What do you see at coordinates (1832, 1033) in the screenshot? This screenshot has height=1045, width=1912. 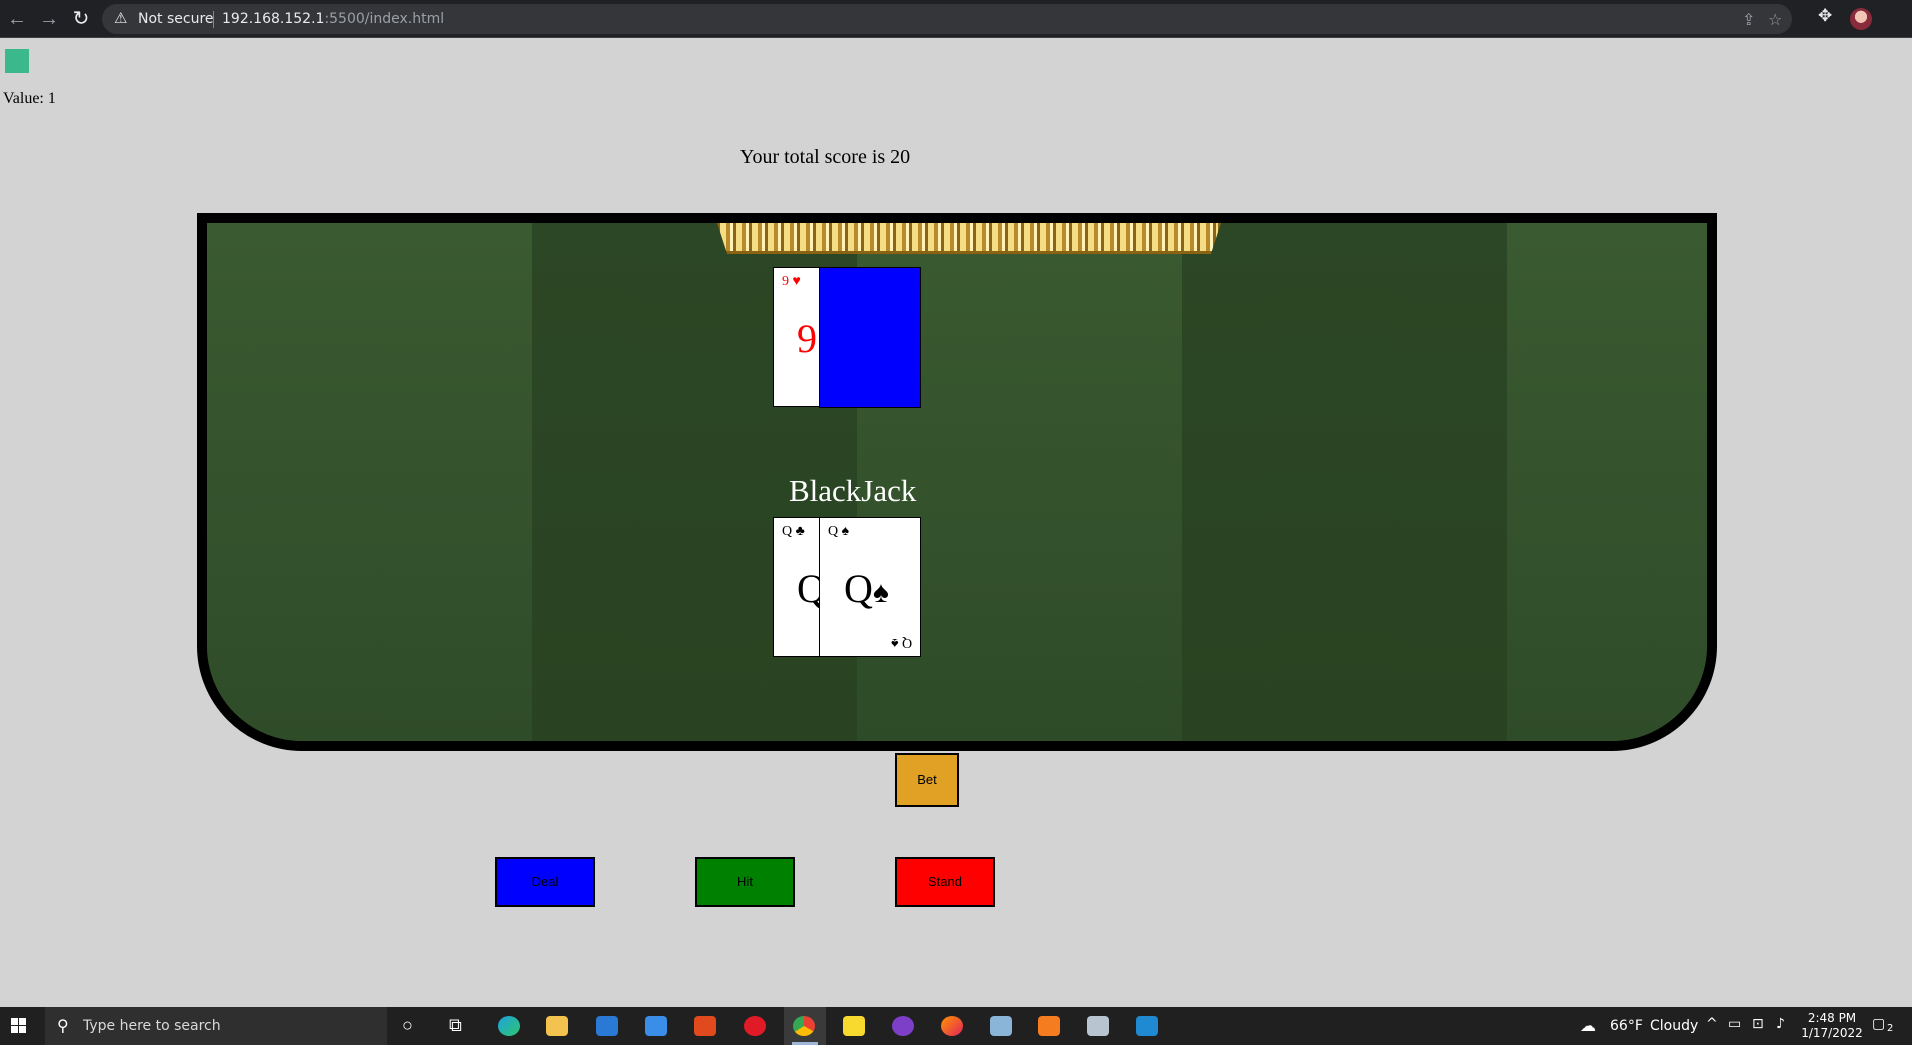 I see `clock-date: 1/17/2022` at bounding box center [1832, 1033].